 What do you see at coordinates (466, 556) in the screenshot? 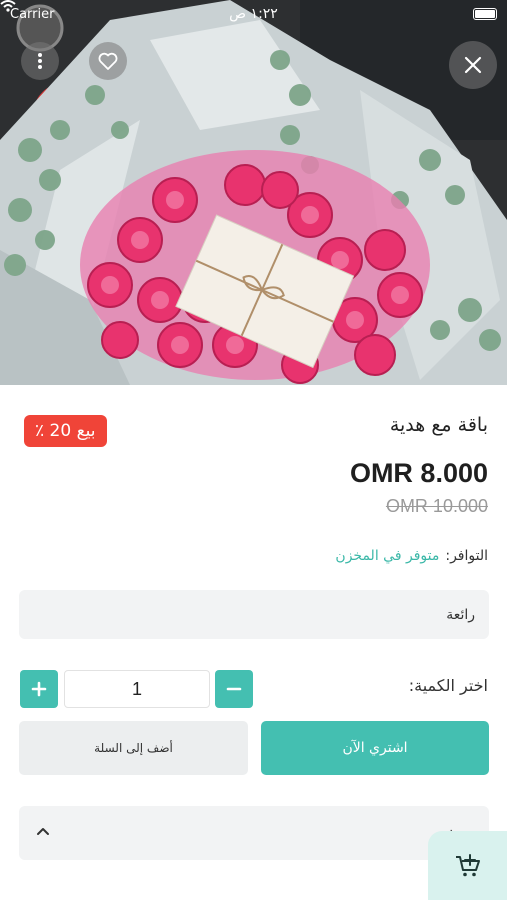
I see `availability-label: التوافر:` at bounding box center [466, 556].